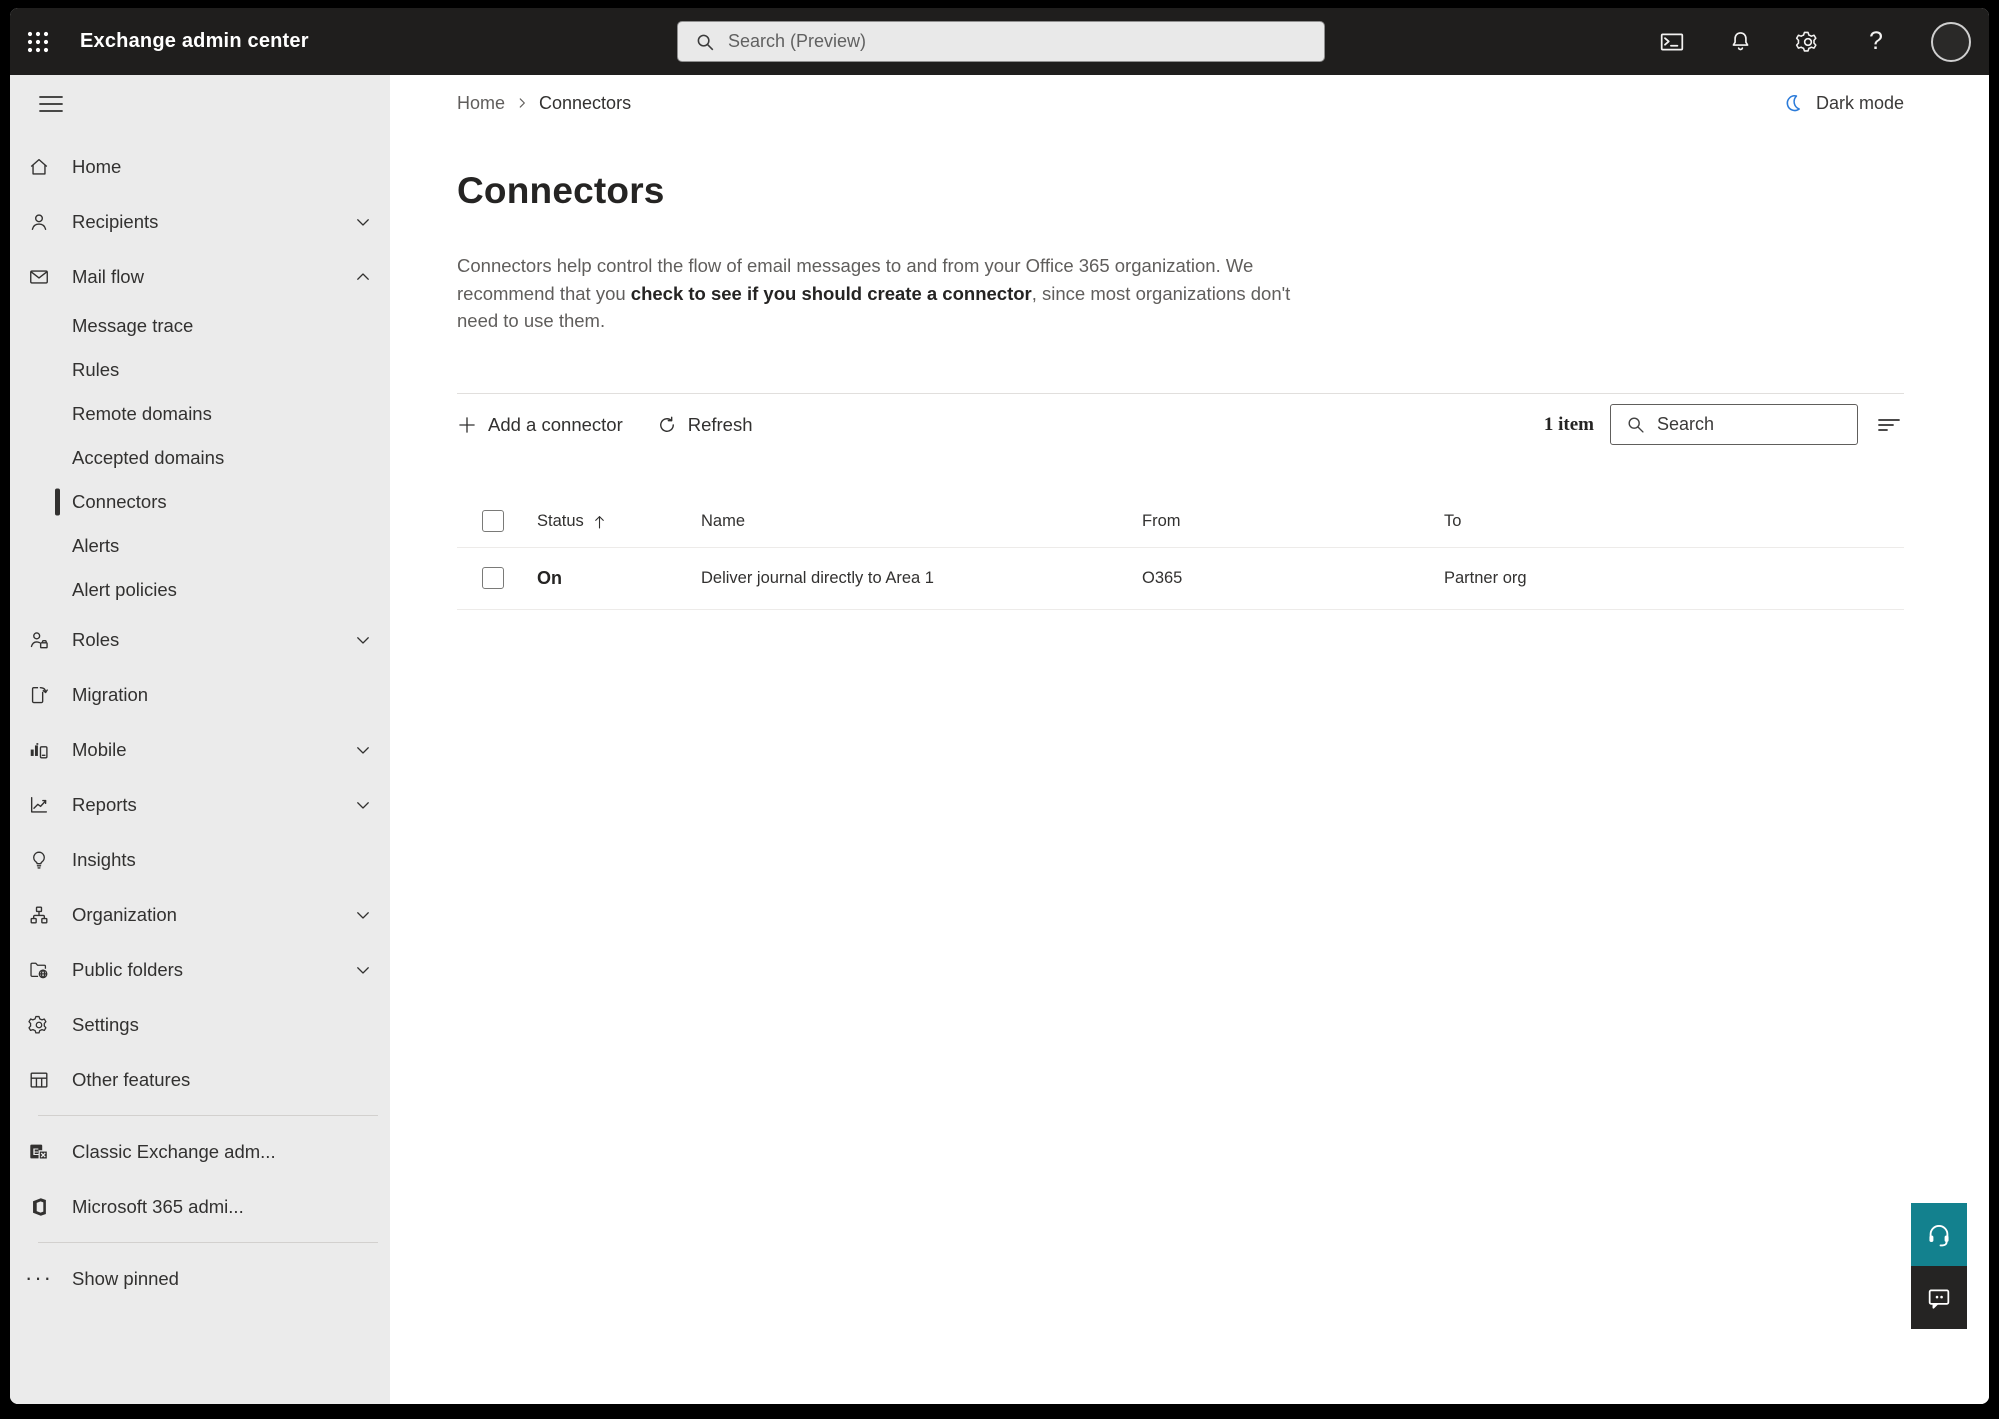 The width and height of the screenshot is (1999, 1419). What do you see at coordinates (1740, 42) in the screenshot?
I see `notifications-button` at bounding box center [1740, 42].